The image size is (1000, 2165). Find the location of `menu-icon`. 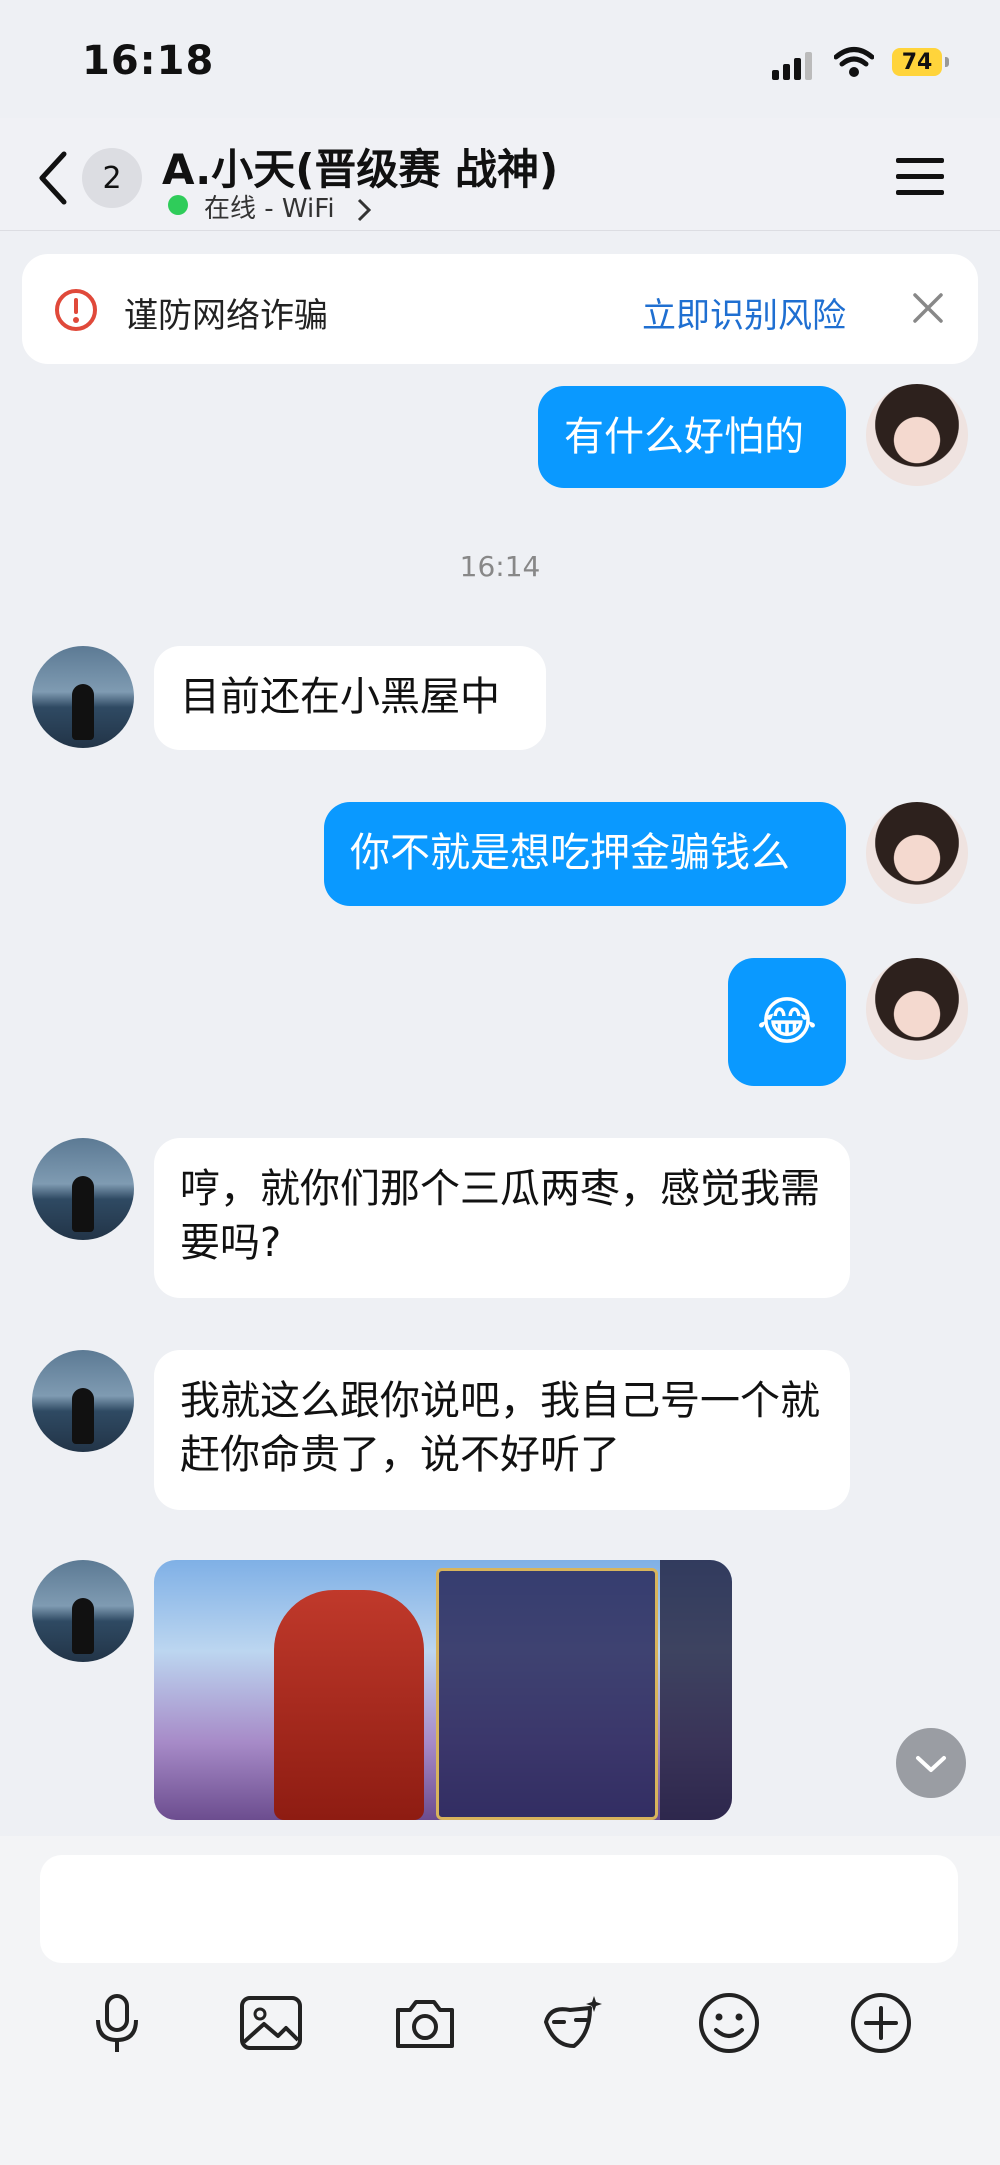

menu-icon is located at coordinates (920, 176).